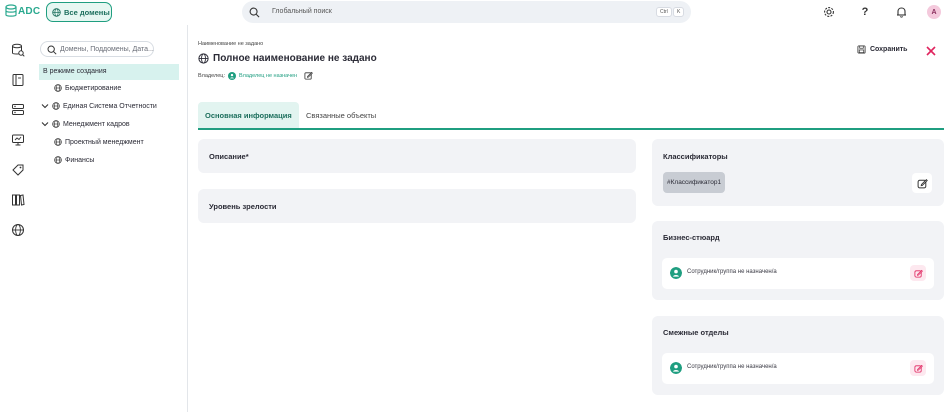 The image size is (948, 412). Describe the element at coordinates (229, 156) in the screenshot. I see `description-title: Описание*` at that location.